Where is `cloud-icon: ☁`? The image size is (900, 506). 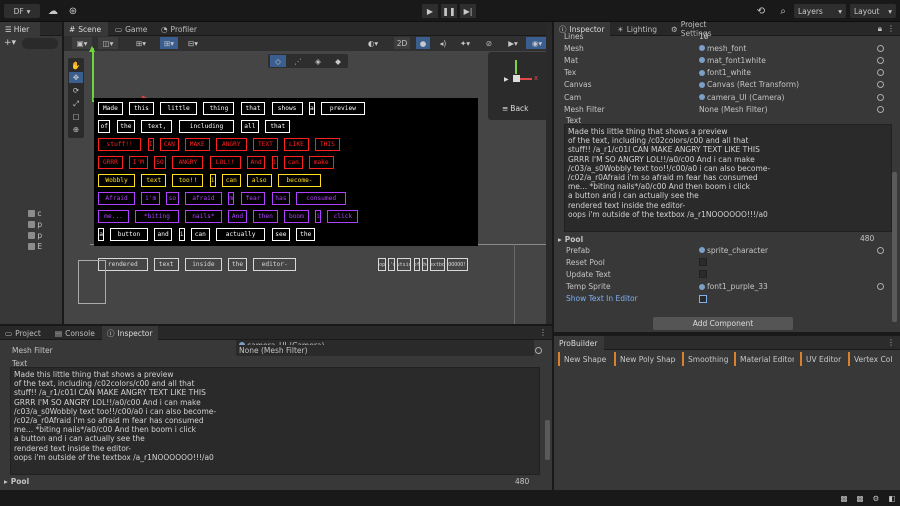
cloud-icon: ☁ is located at coordinates (53, 11).